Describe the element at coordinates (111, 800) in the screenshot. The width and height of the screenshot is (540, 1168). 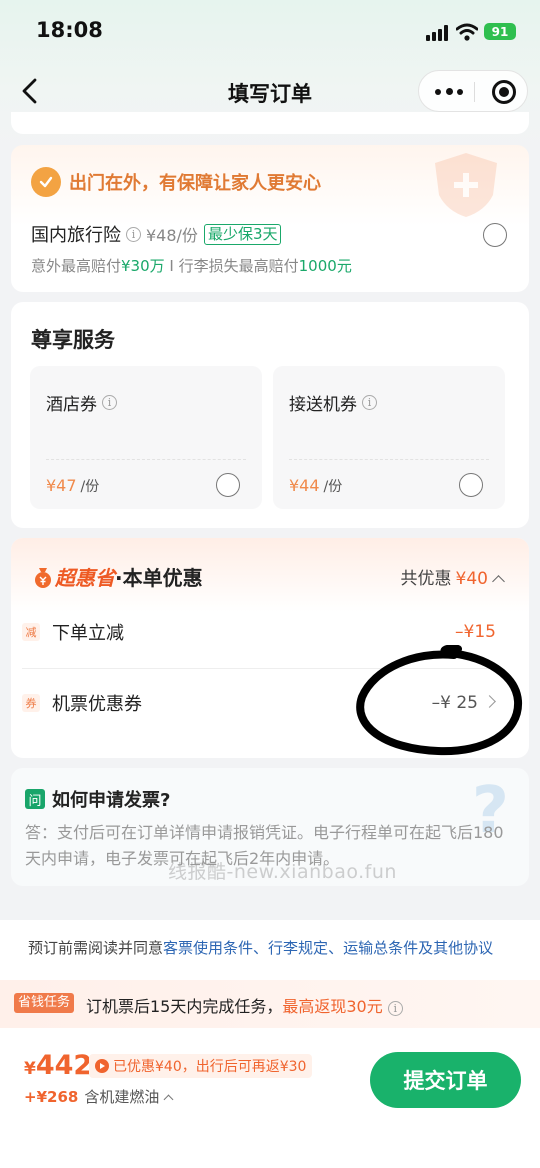
I see `invoice-title: 如何申请发票?` at that location.